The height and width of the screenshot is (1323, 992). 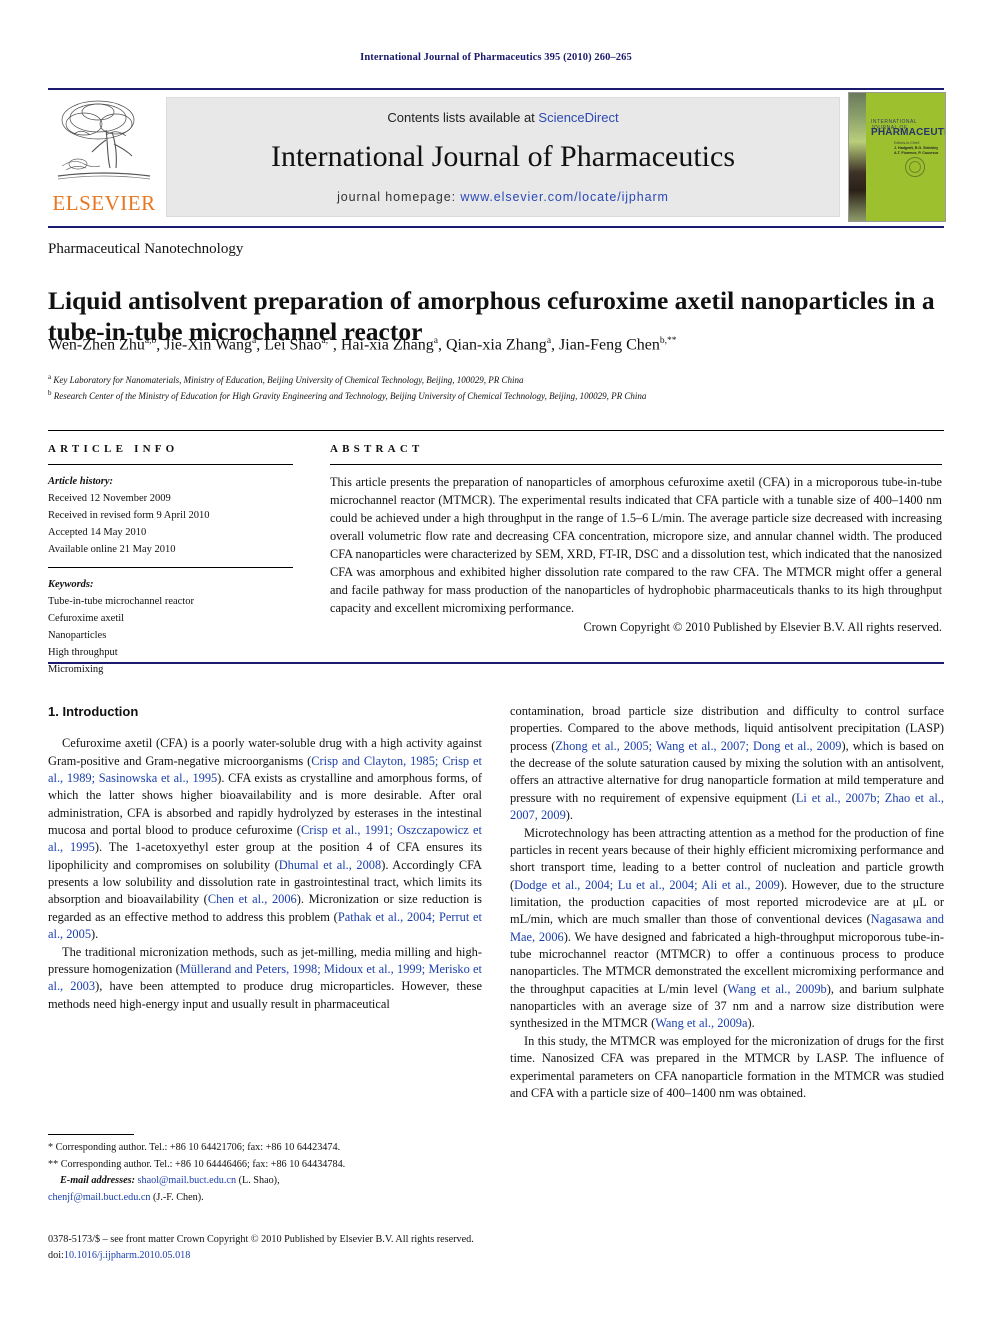 I want to click on article-info-divider, so click(x=170, y=464).